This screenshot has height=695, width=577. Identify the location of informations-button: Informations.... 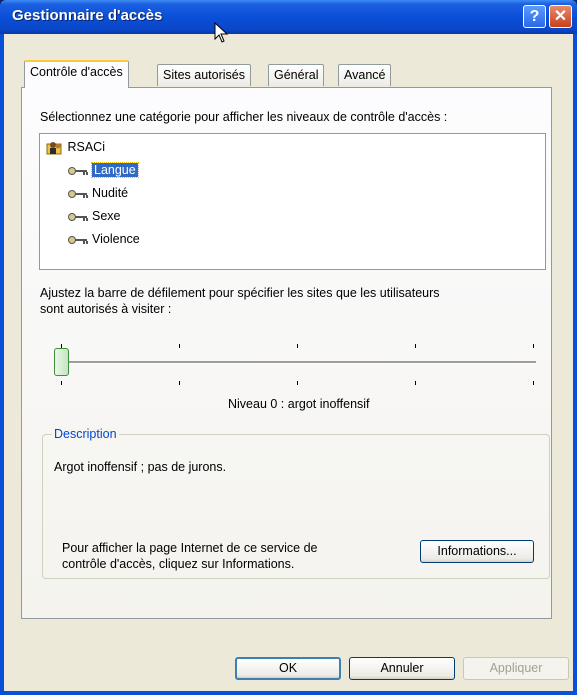
(477, 551).